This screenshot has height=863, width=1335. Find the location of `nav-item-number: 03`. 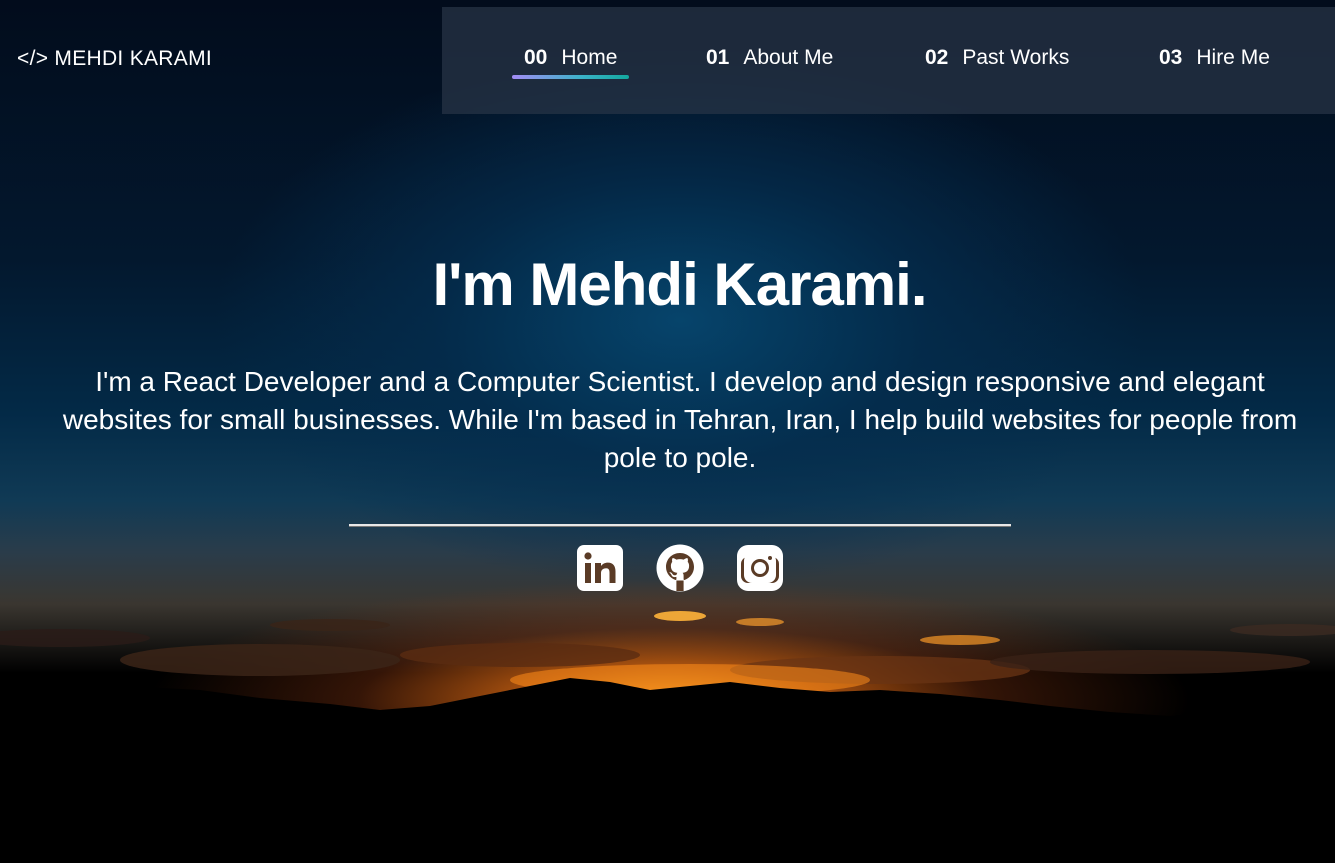

nav-item-number: 03 is located at coordinates (1171, 57).